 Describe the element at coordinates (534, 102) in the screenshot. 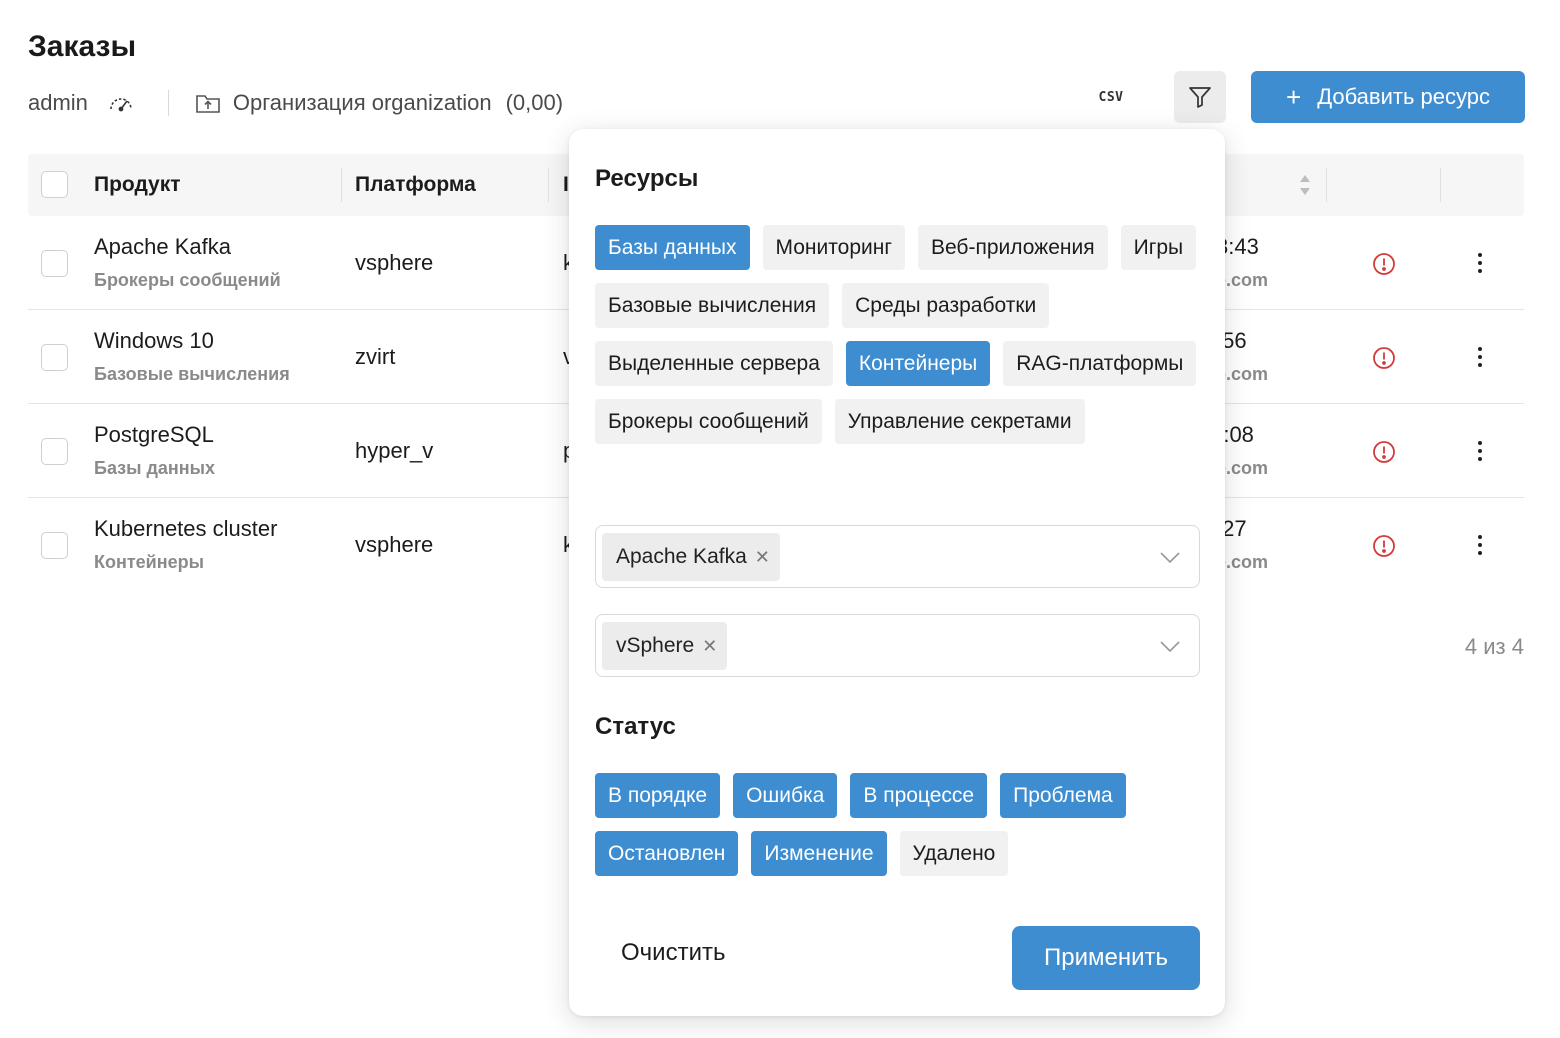

I see `organization-balance: (0,00)` at that location.